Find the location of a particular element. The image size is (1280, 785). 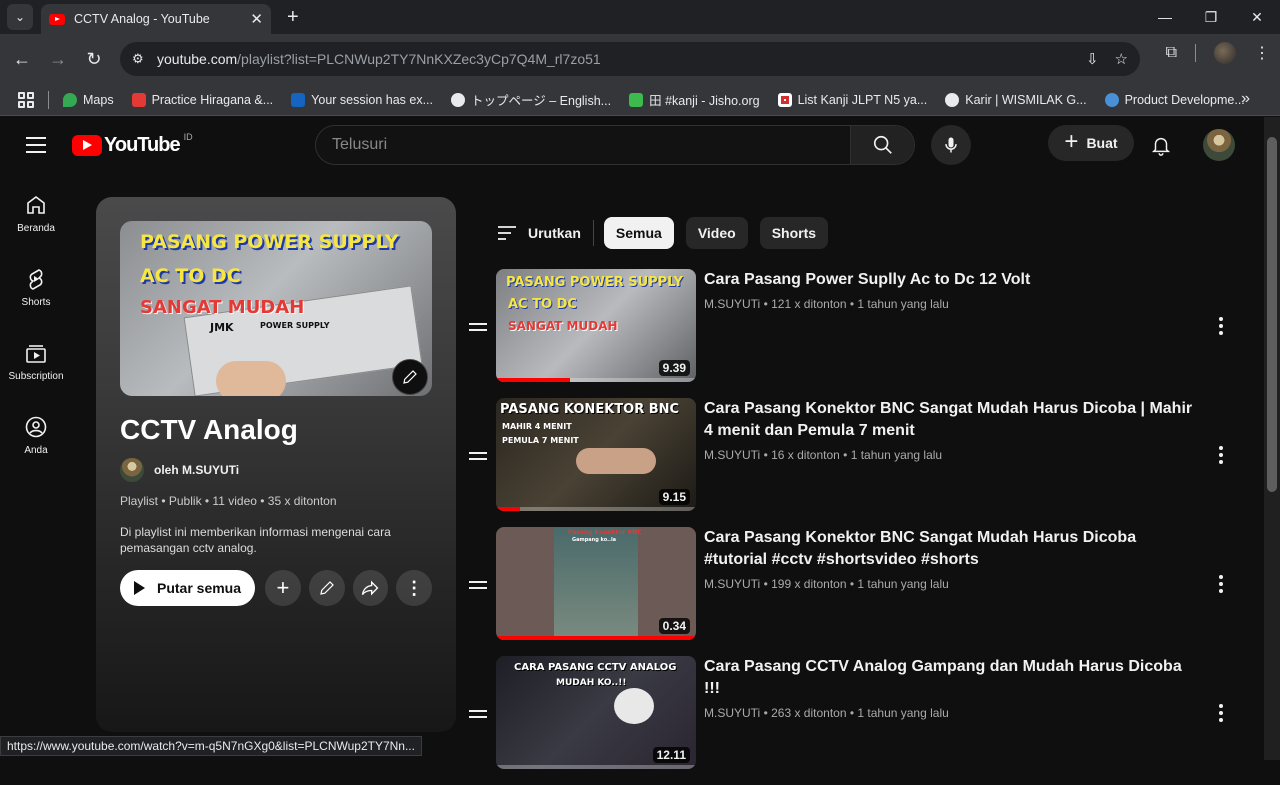

search-box: Telusuri is located at coordinates (615, 145).